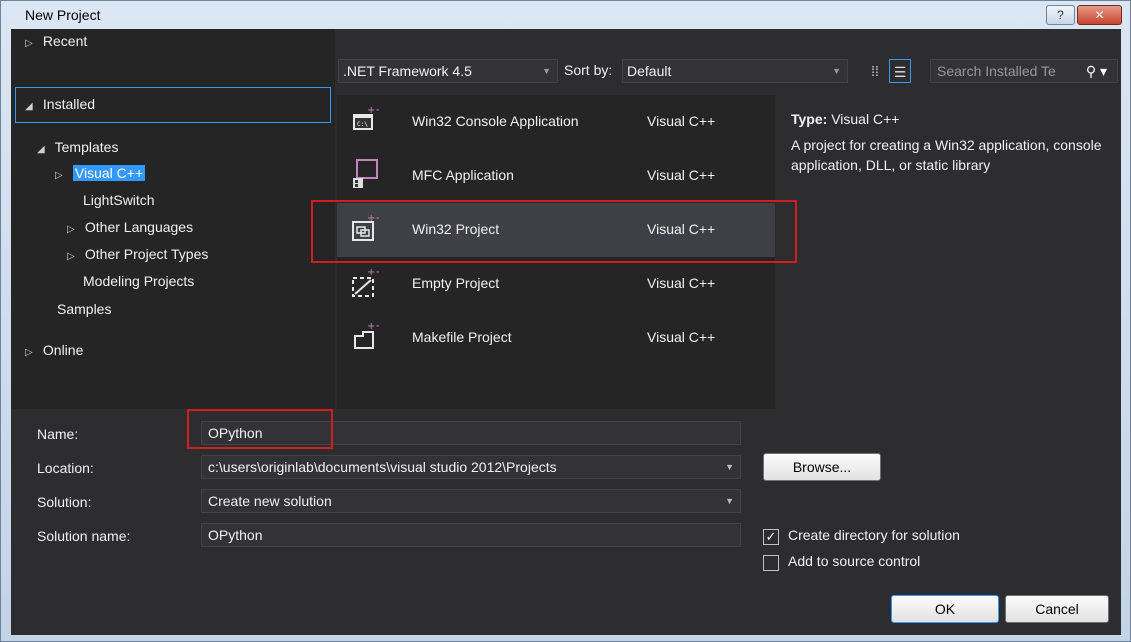  I want to click on nav-online: ▷ Online, so click(54, 350).